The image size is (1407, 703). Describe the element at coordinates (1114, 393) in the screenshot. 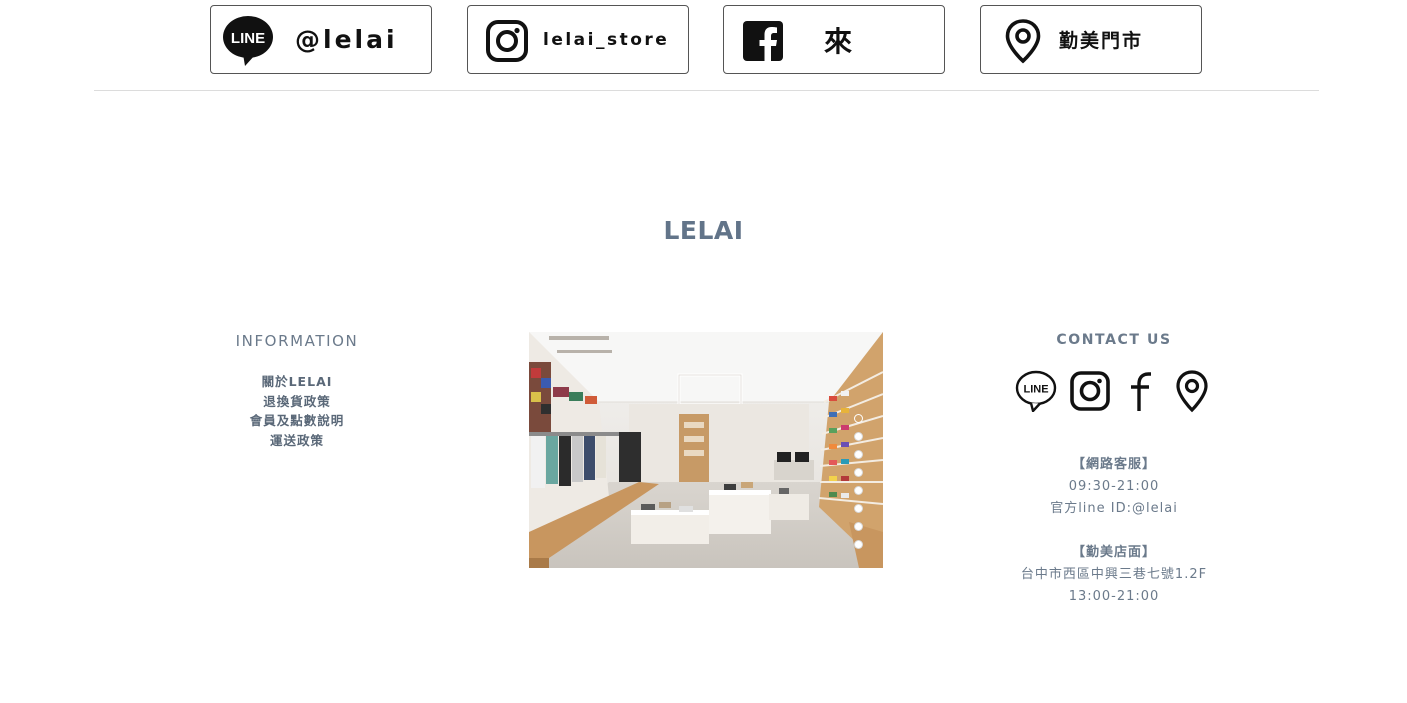

I see `contact-icons-row: LINE` at that location.